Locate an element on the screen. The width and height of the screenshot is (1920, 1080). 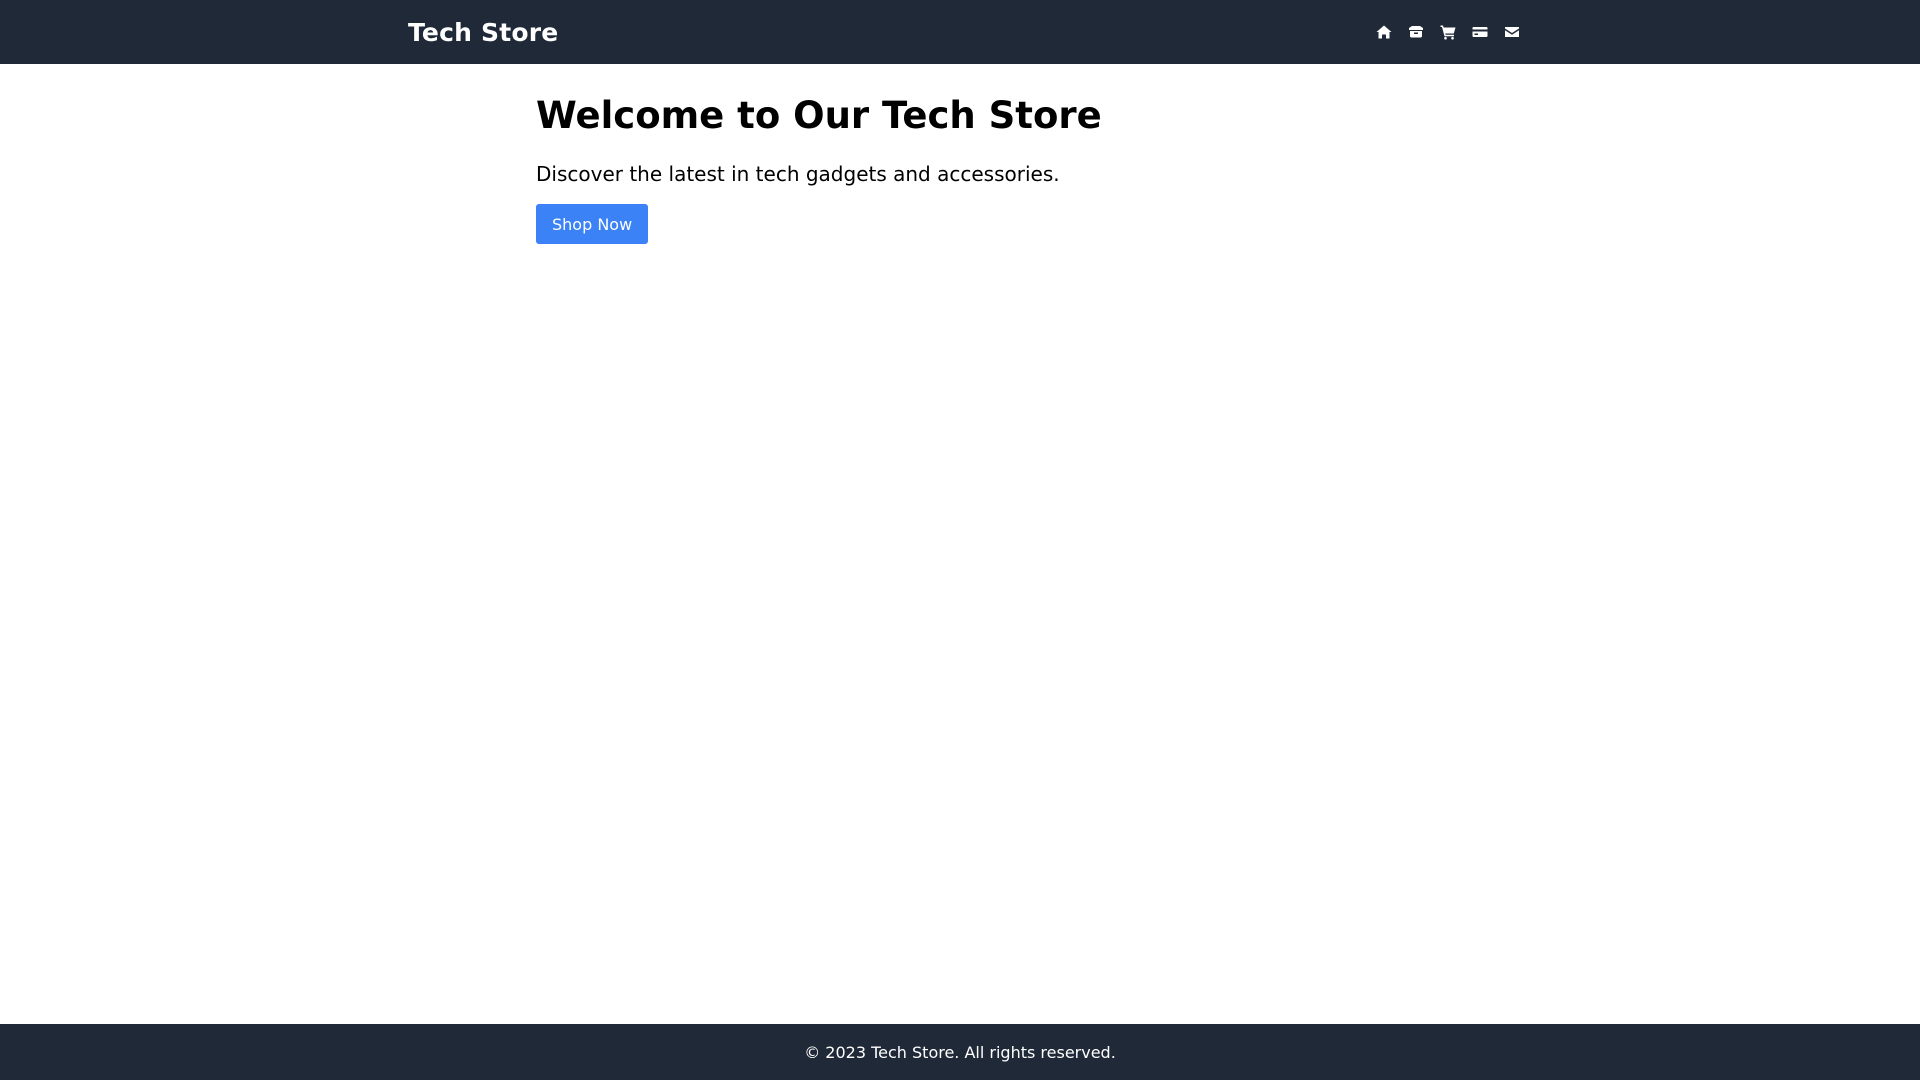
hero-title: Welcome to Our Tech Store is located at coordinates (819, 115).